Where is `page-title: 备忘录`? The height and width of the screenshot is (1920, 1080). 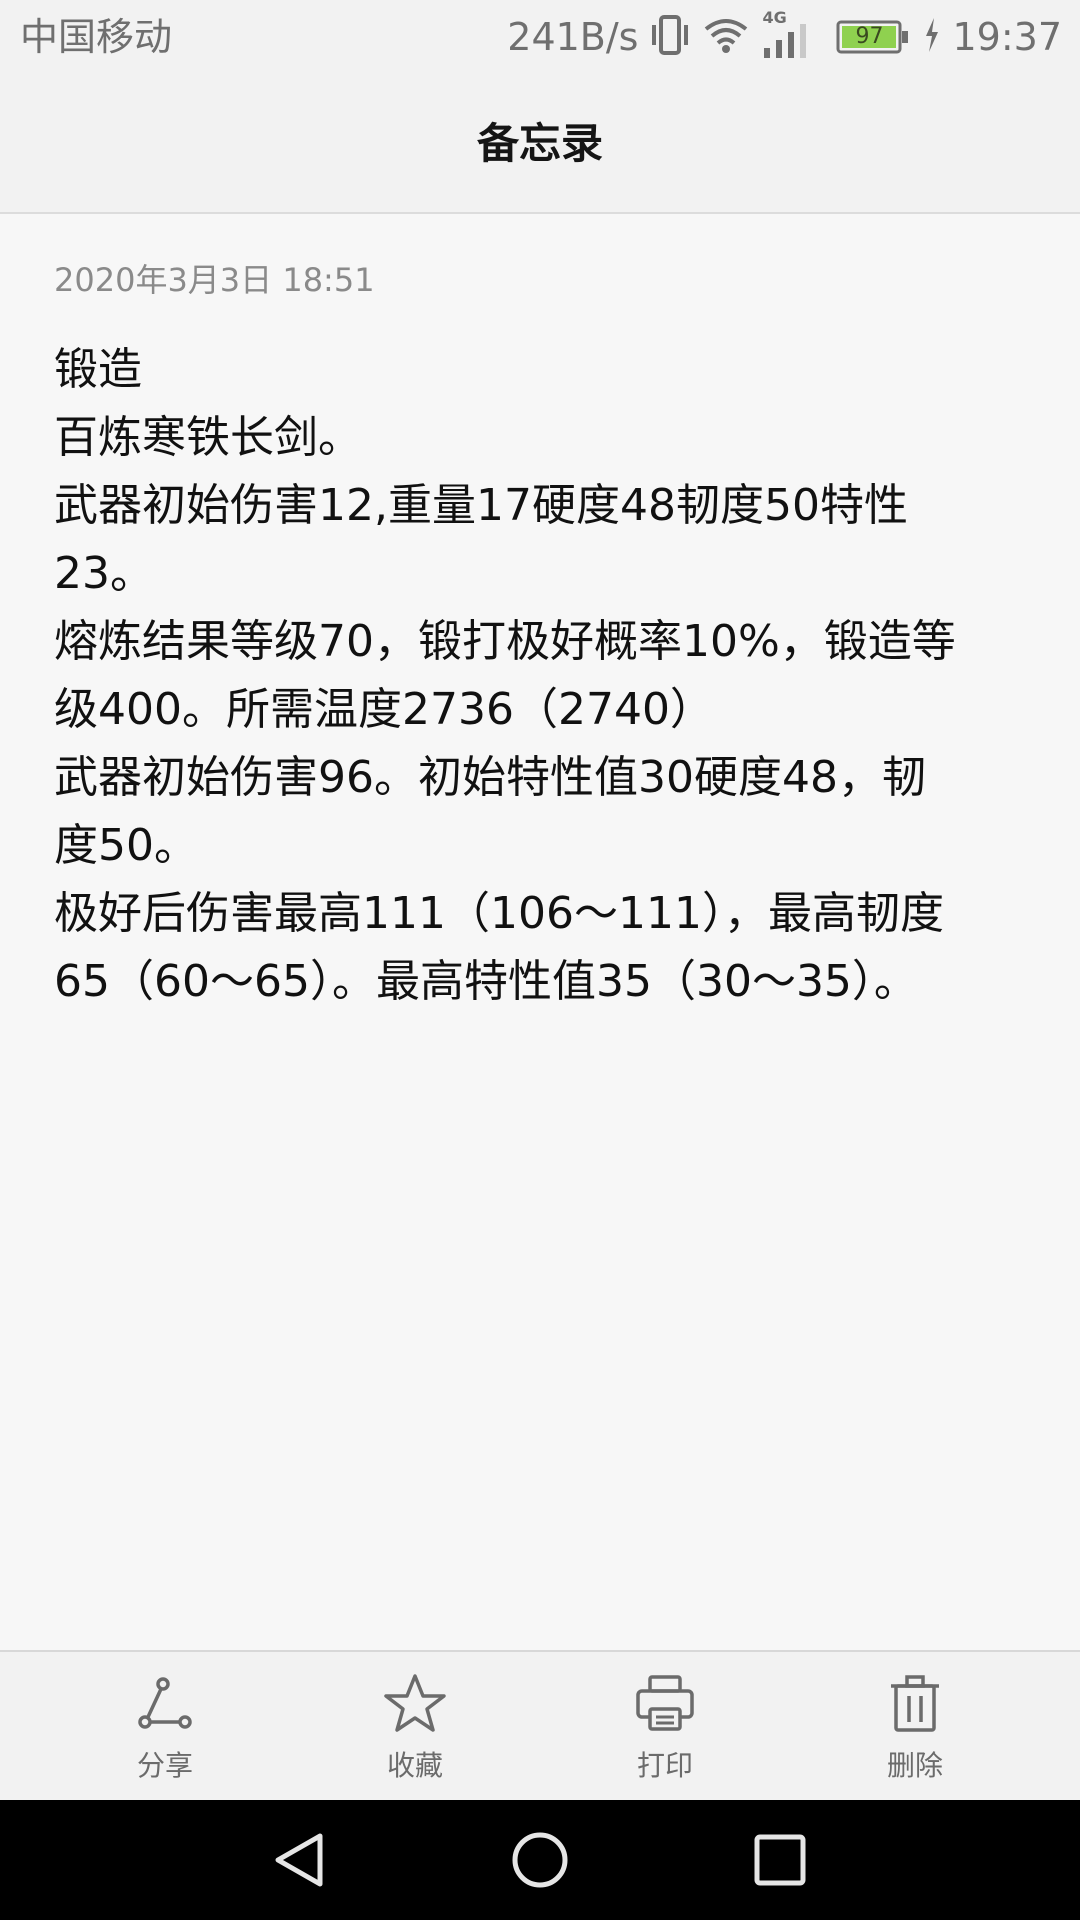
page-title: 备忘录 is located at coordinates (539, 143).